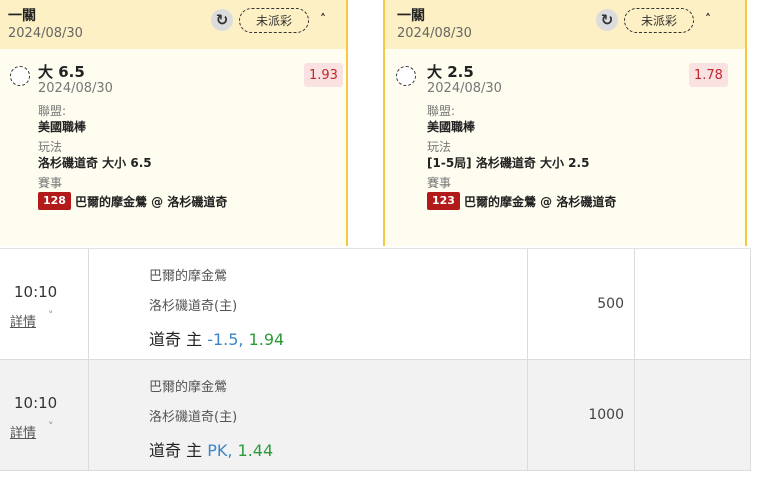 The width and height of the screenshot is (758, 481). What do you see at coordinates (61, 72) in the screenshot?
I see `selection-name: 大 6.5` at bounding box center [61, 72].